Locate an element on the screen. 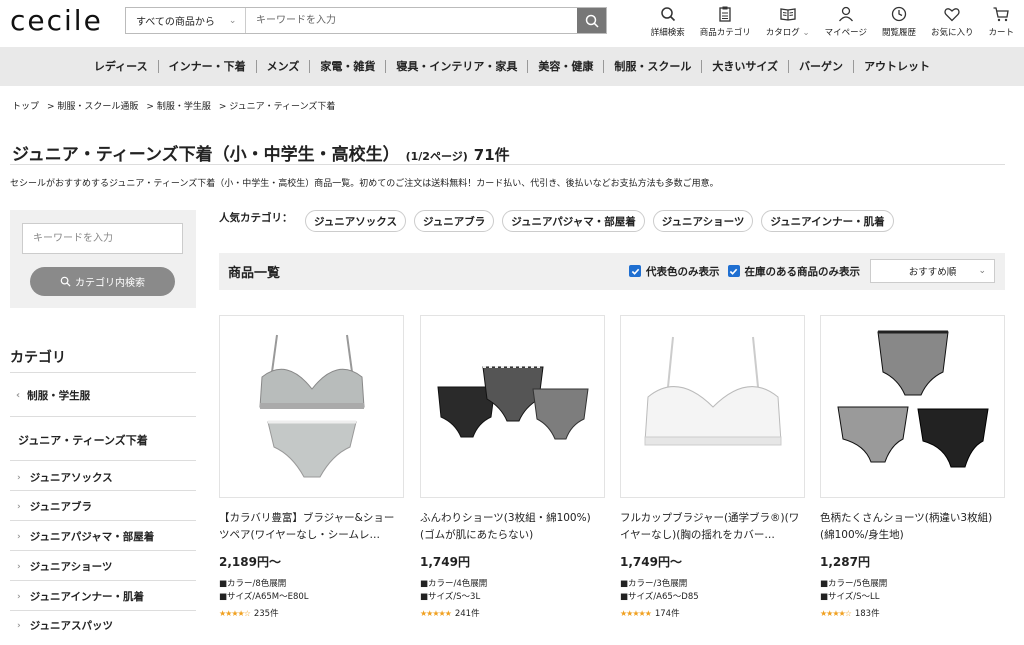  catnav-outlet: アウトレット is located at coordinates (897, 66).